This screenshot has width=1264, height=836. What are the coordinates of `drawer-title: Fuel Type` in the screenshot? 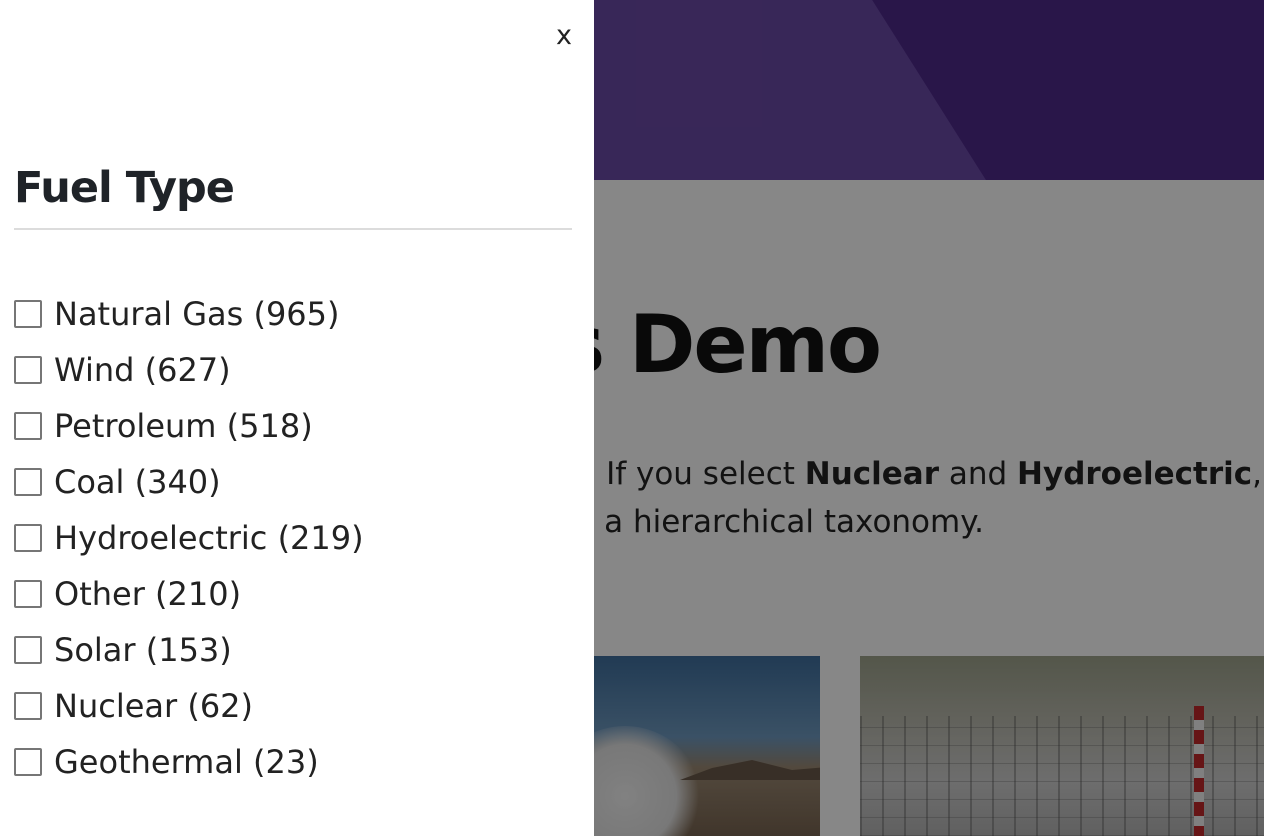 It's located at (124, 188).